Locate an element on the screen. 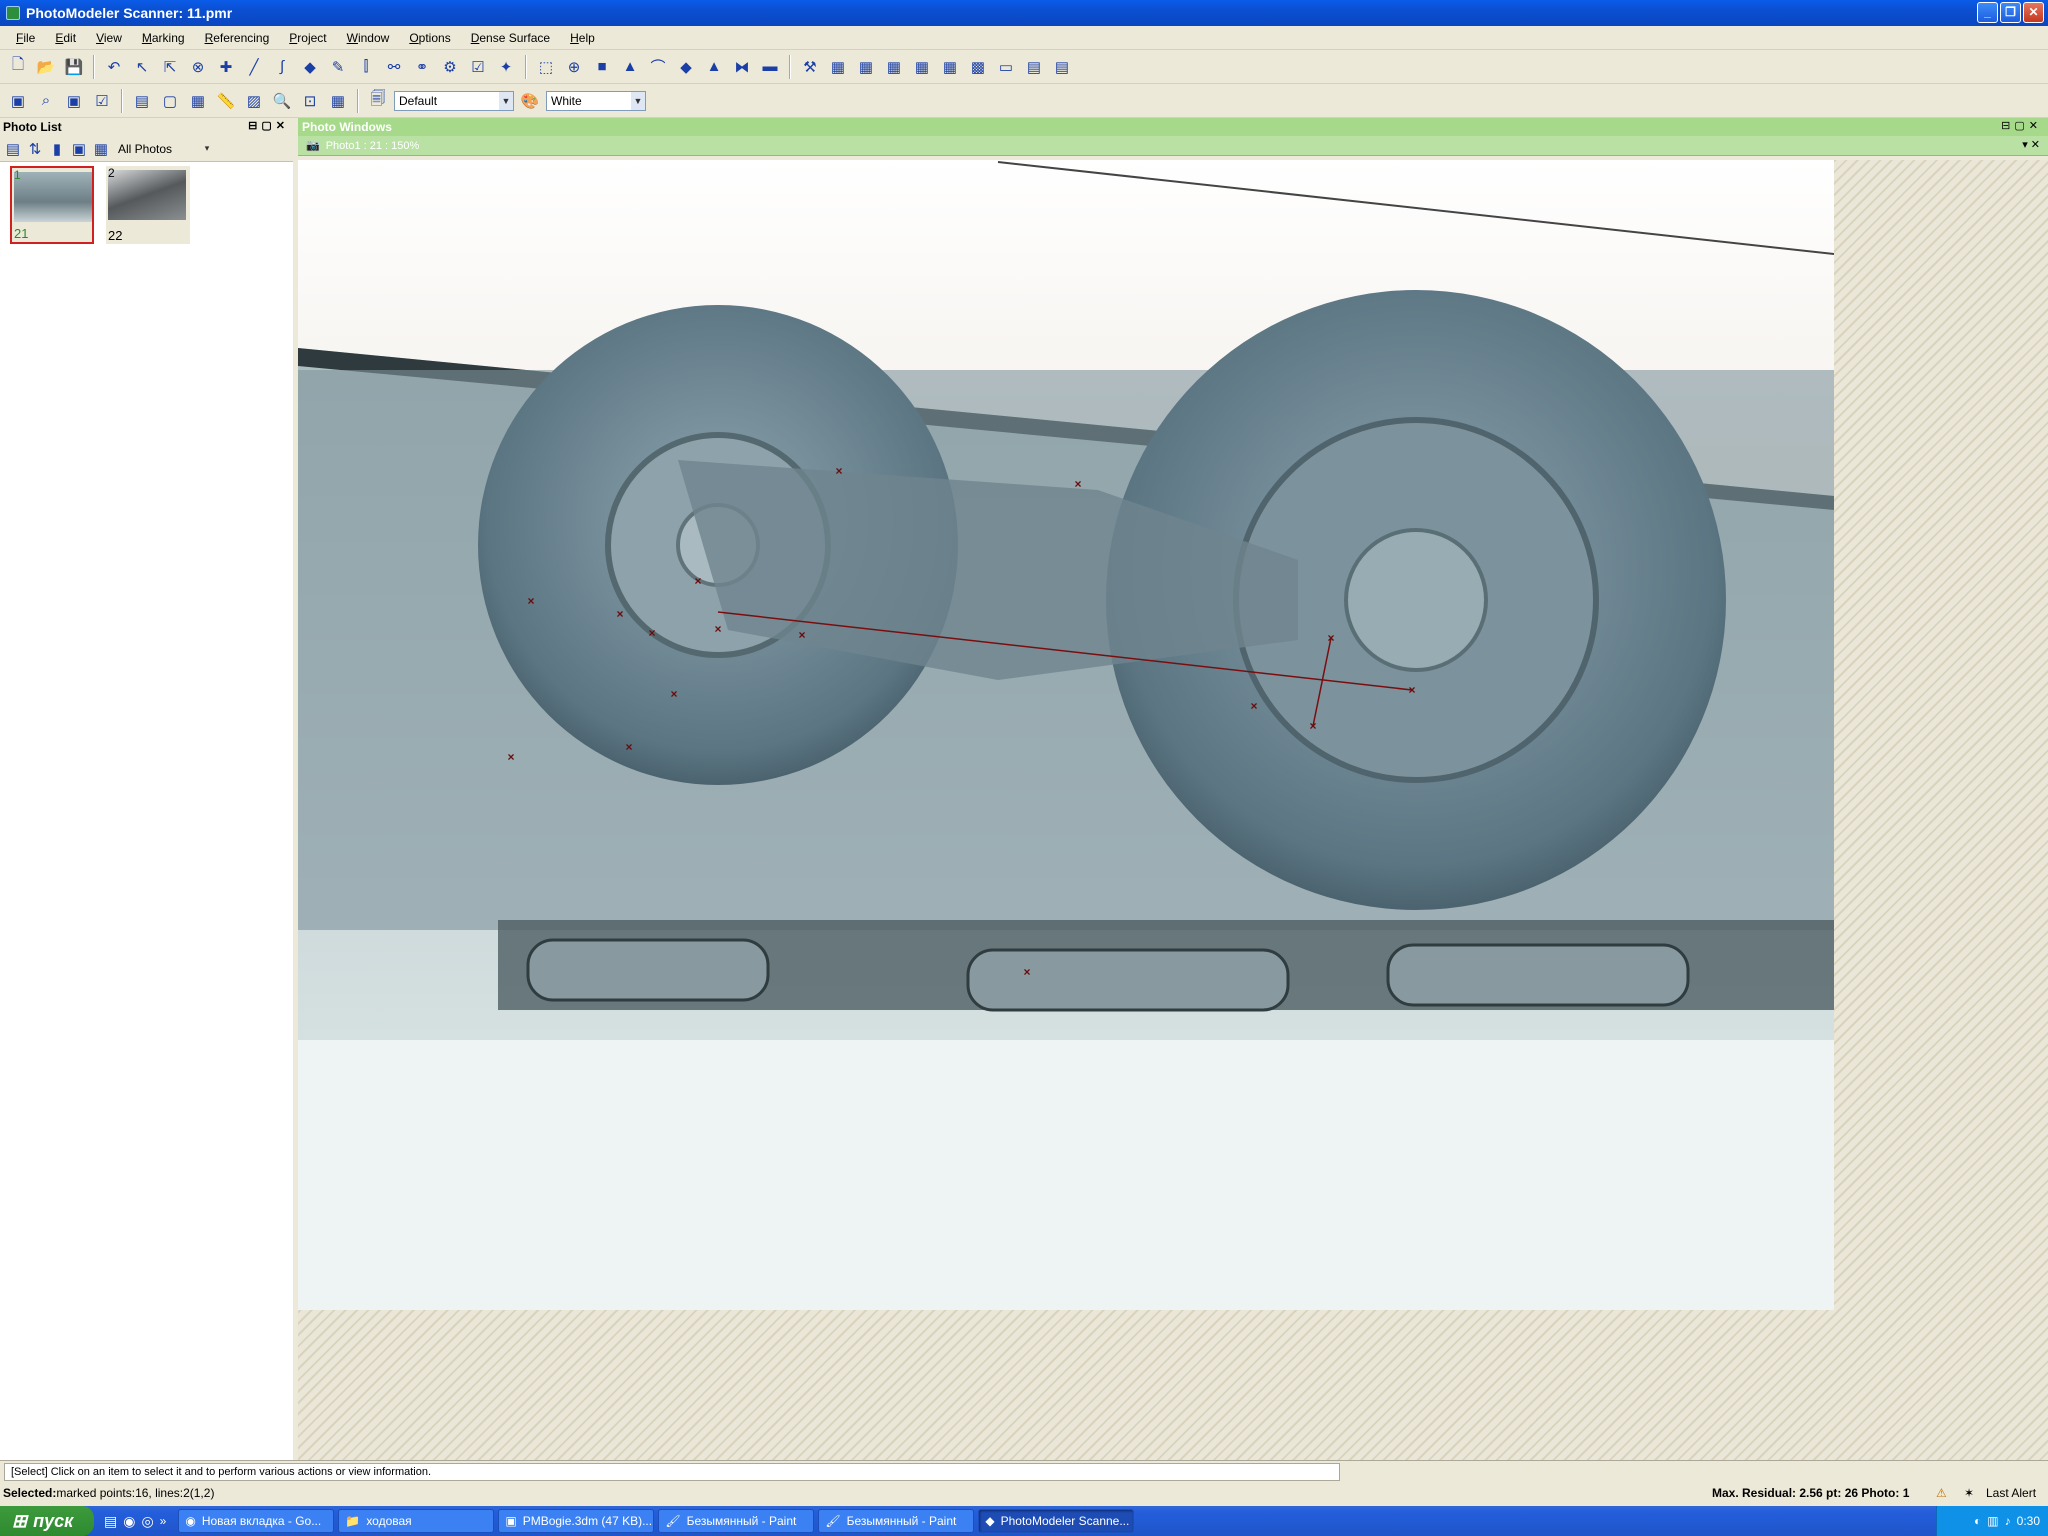 The height and width of the screenshot is (1536, 2048). menu-help: Help is located at coordinates (582, 38).